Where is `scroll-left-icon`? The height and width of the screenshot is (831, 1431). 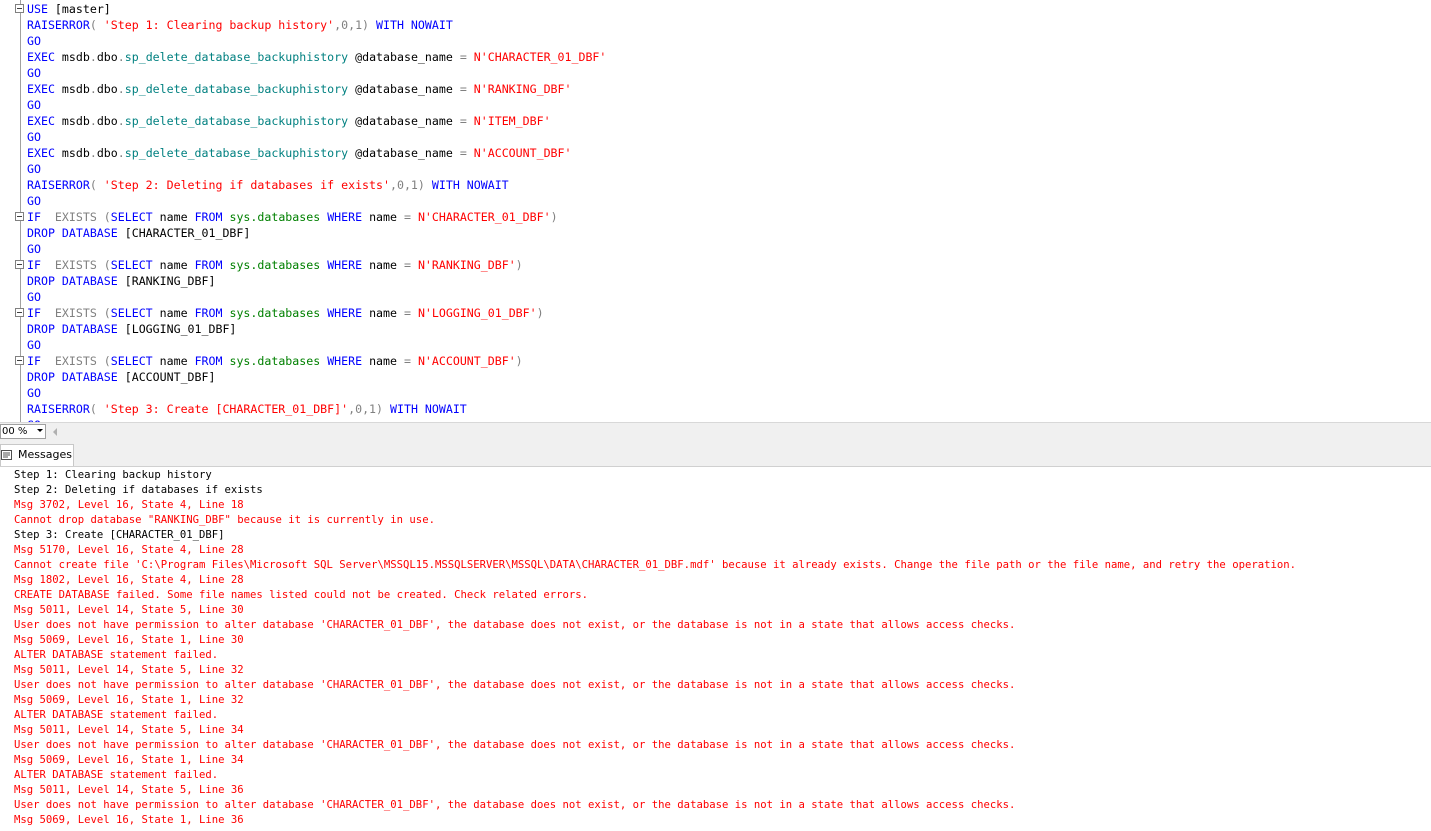 scroll-left-icon is located at coordinates (55, 432).